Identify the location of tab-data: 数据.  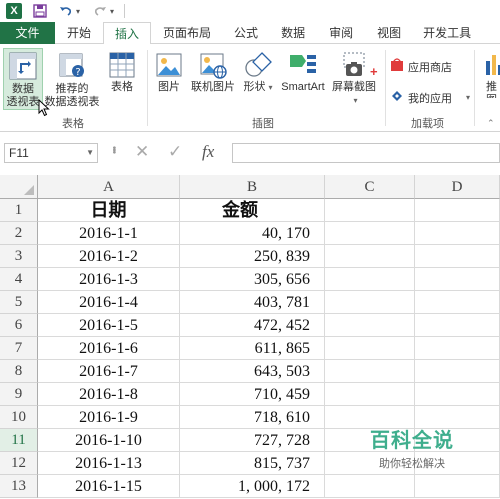
(293, 33).